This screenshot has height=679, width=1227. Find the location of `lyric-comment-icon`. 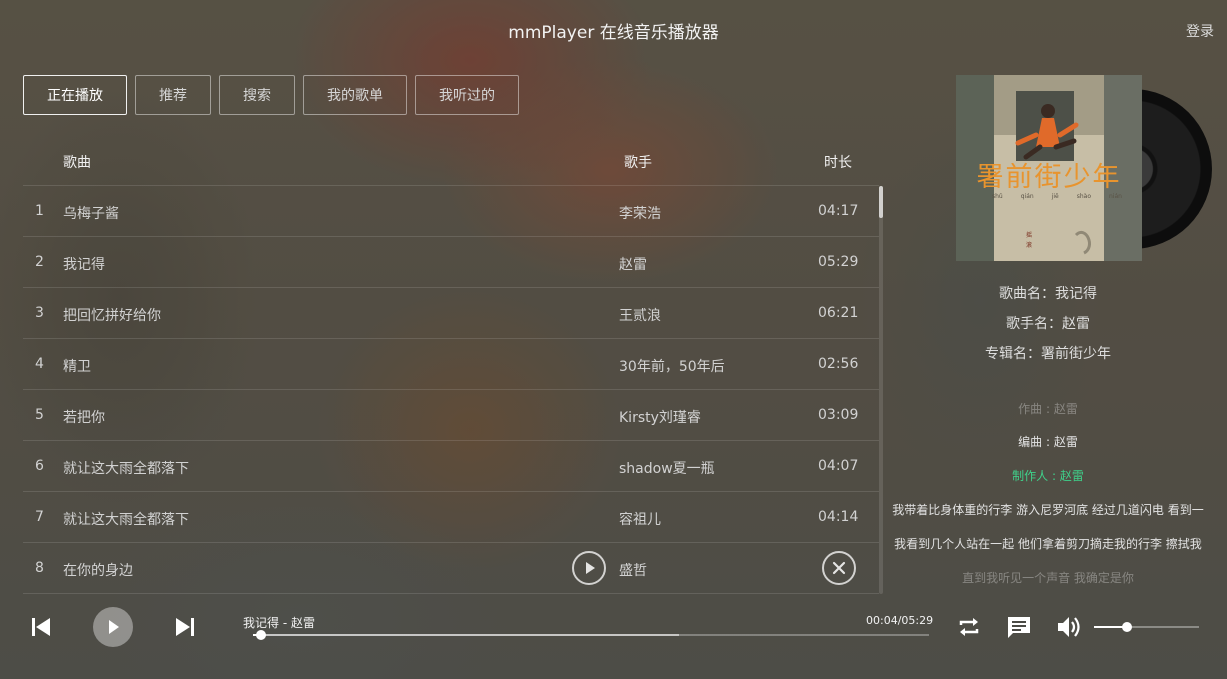

lyric-comment-icon is located at coordinates (1019, 629).